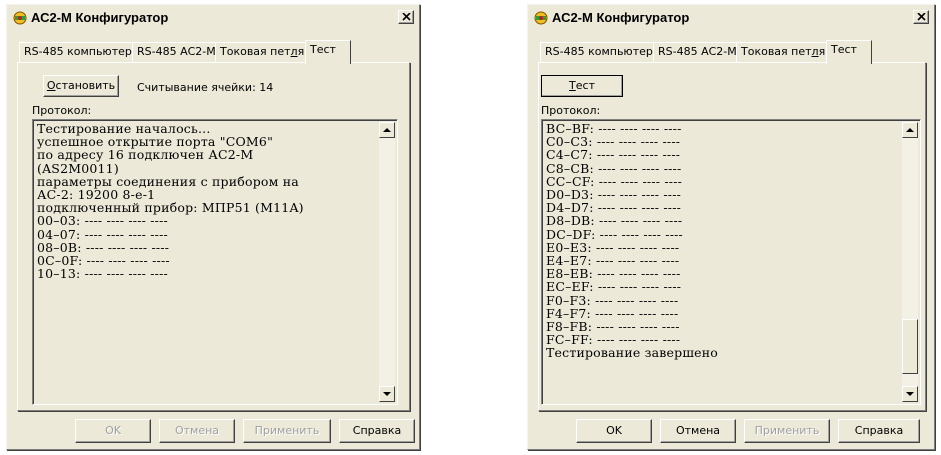  What do you see at coordinates (613, 155) in the screenshot?
I see `log-line: C4–C7: ---- ---- ---- ----` at bounding box center [613, 155].